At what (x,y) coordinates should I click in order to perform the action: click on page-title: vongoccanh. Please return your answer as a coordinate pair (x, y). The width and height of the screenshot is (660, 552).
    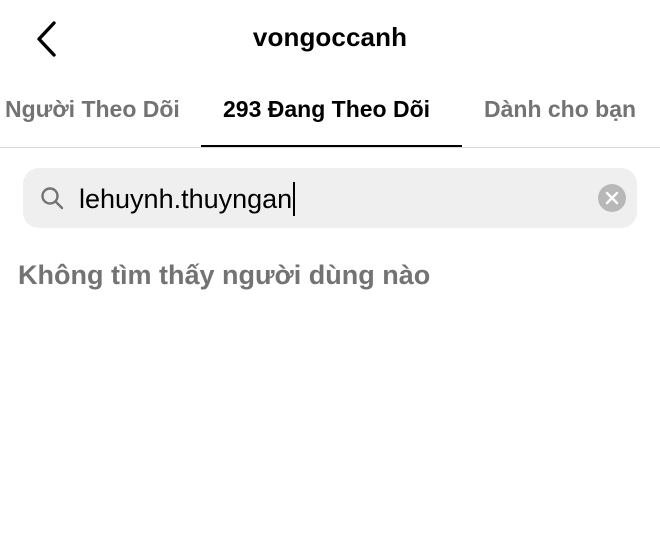
    Looking at the image, I should click on (330, 37).